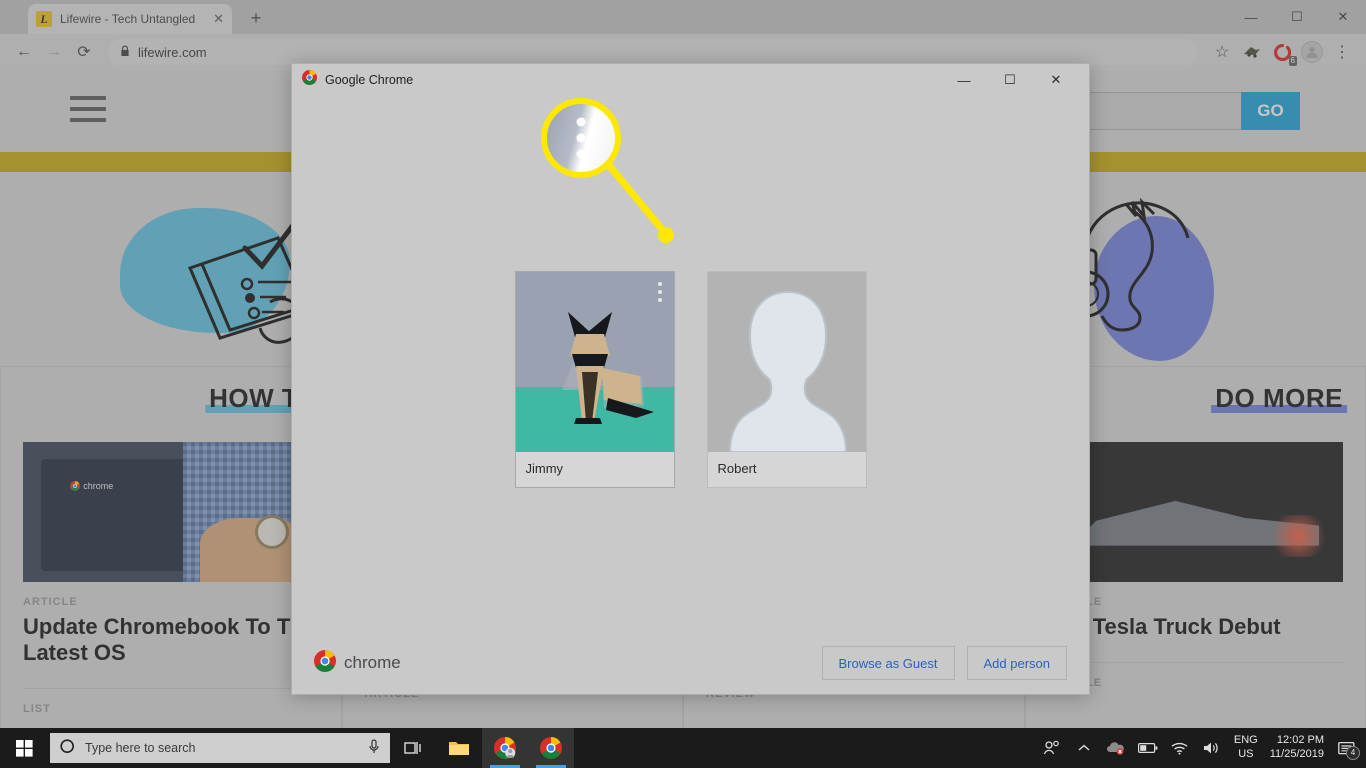 Image resolution: width=1366 pixels, height=768 pixels. Describe the element at coordinates (374, 748) in the screenshot. I see `microphone-icon` at that location.